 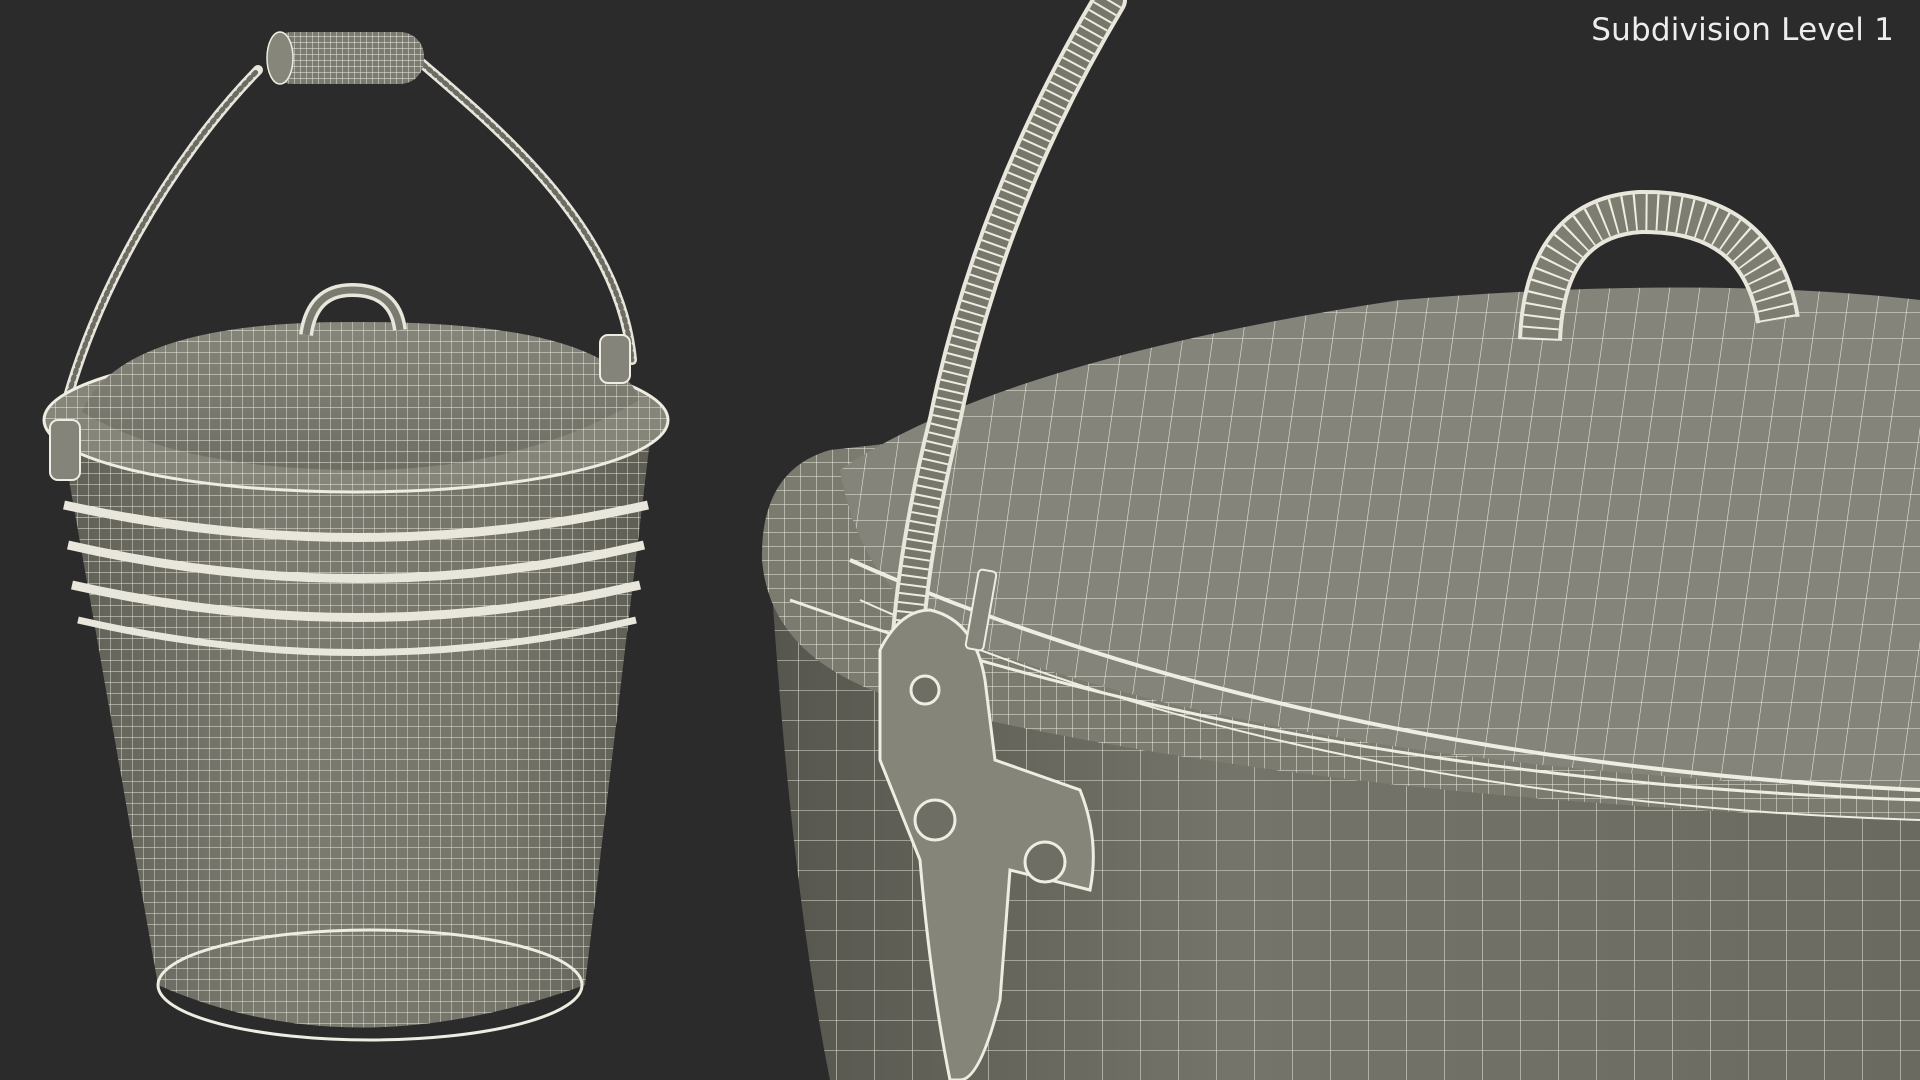 What do you see at coordinates (1742, 30) in the screenshot?
I see `subdivision-level-label: Subdivision Level 1` at bounding box center [1742, 30].